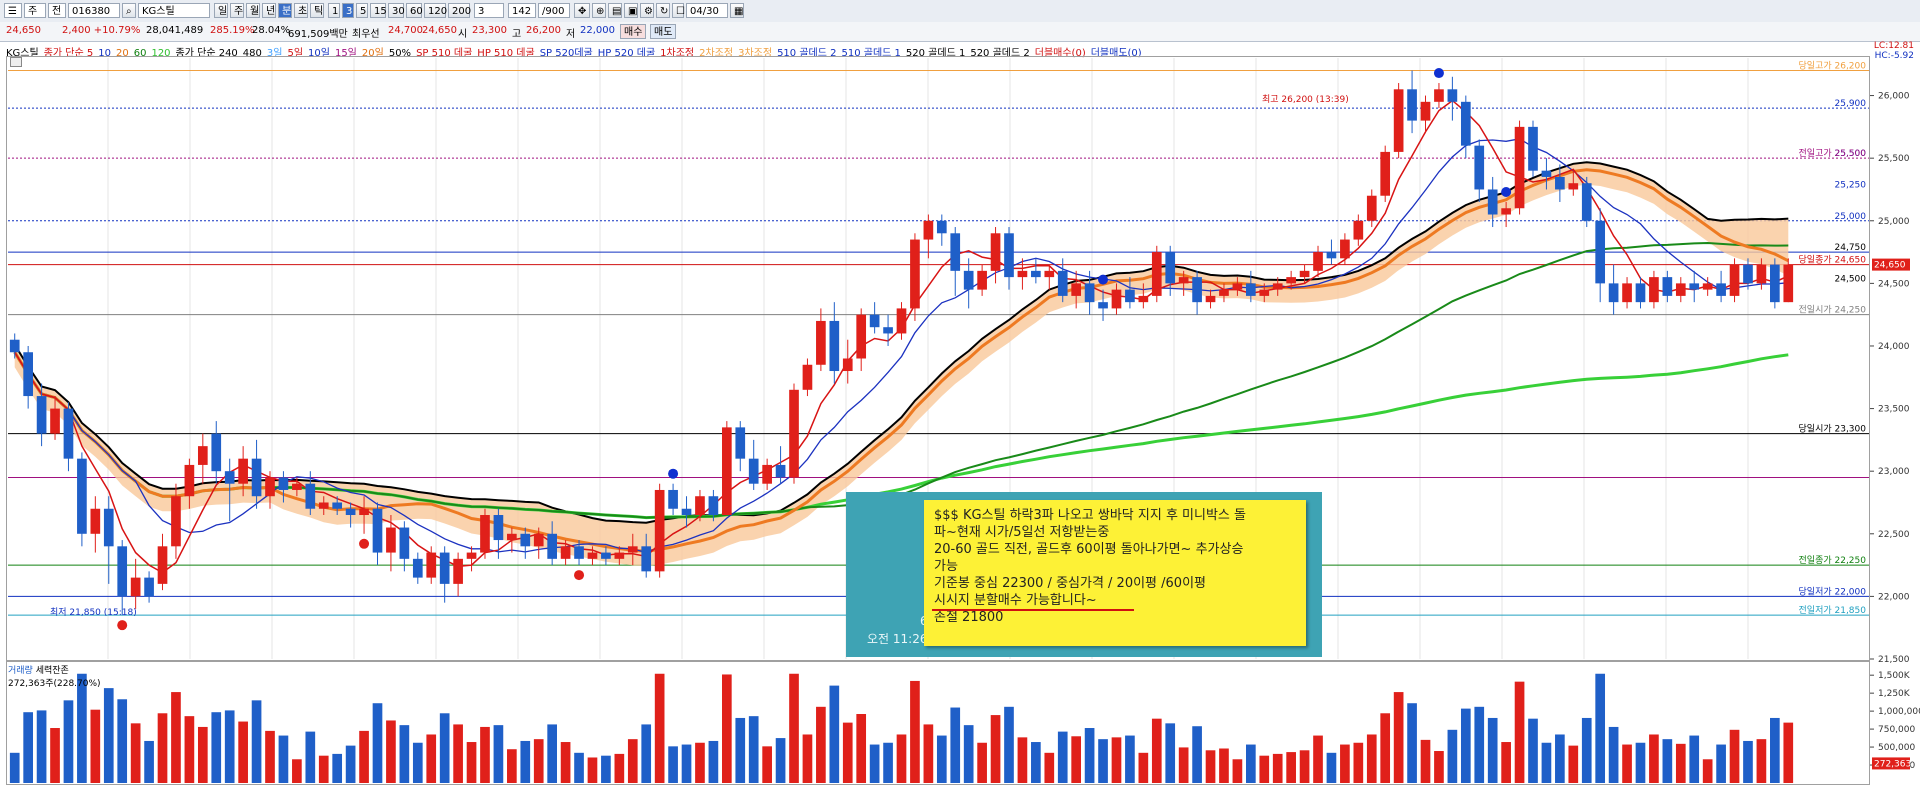 This screenshot has width=1920, height=786. Describe the element at coordinates (57, 10) in the screenshot. I see `market-select: 전` at that location.